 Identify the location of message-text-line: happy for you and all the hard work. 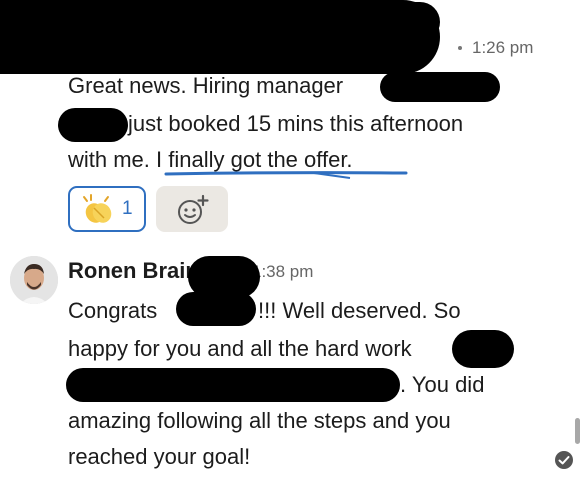
(240, 348).